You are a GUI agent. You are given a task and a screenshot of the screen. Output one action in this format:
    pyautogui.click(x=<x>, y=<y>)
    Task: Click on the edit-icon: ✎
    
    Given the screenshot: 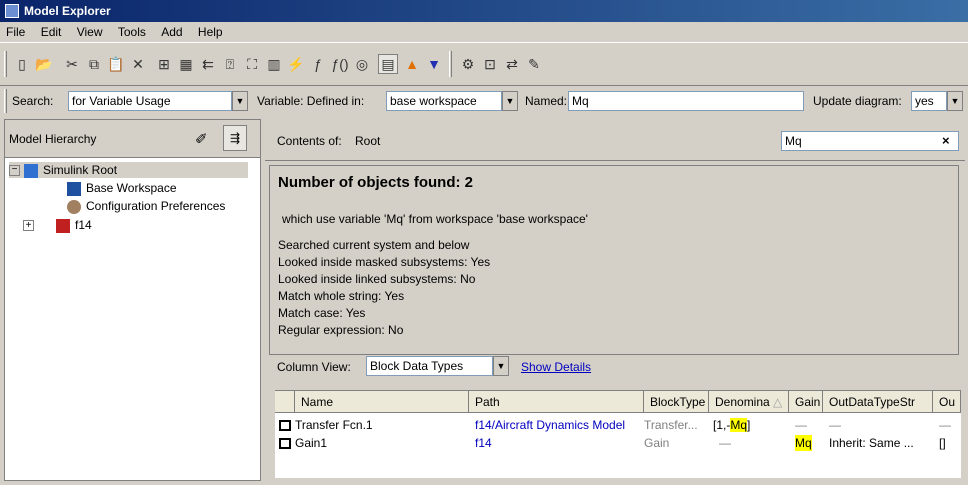 What is the action you would take?
    pyautogui.click(x=534, y=64)
    